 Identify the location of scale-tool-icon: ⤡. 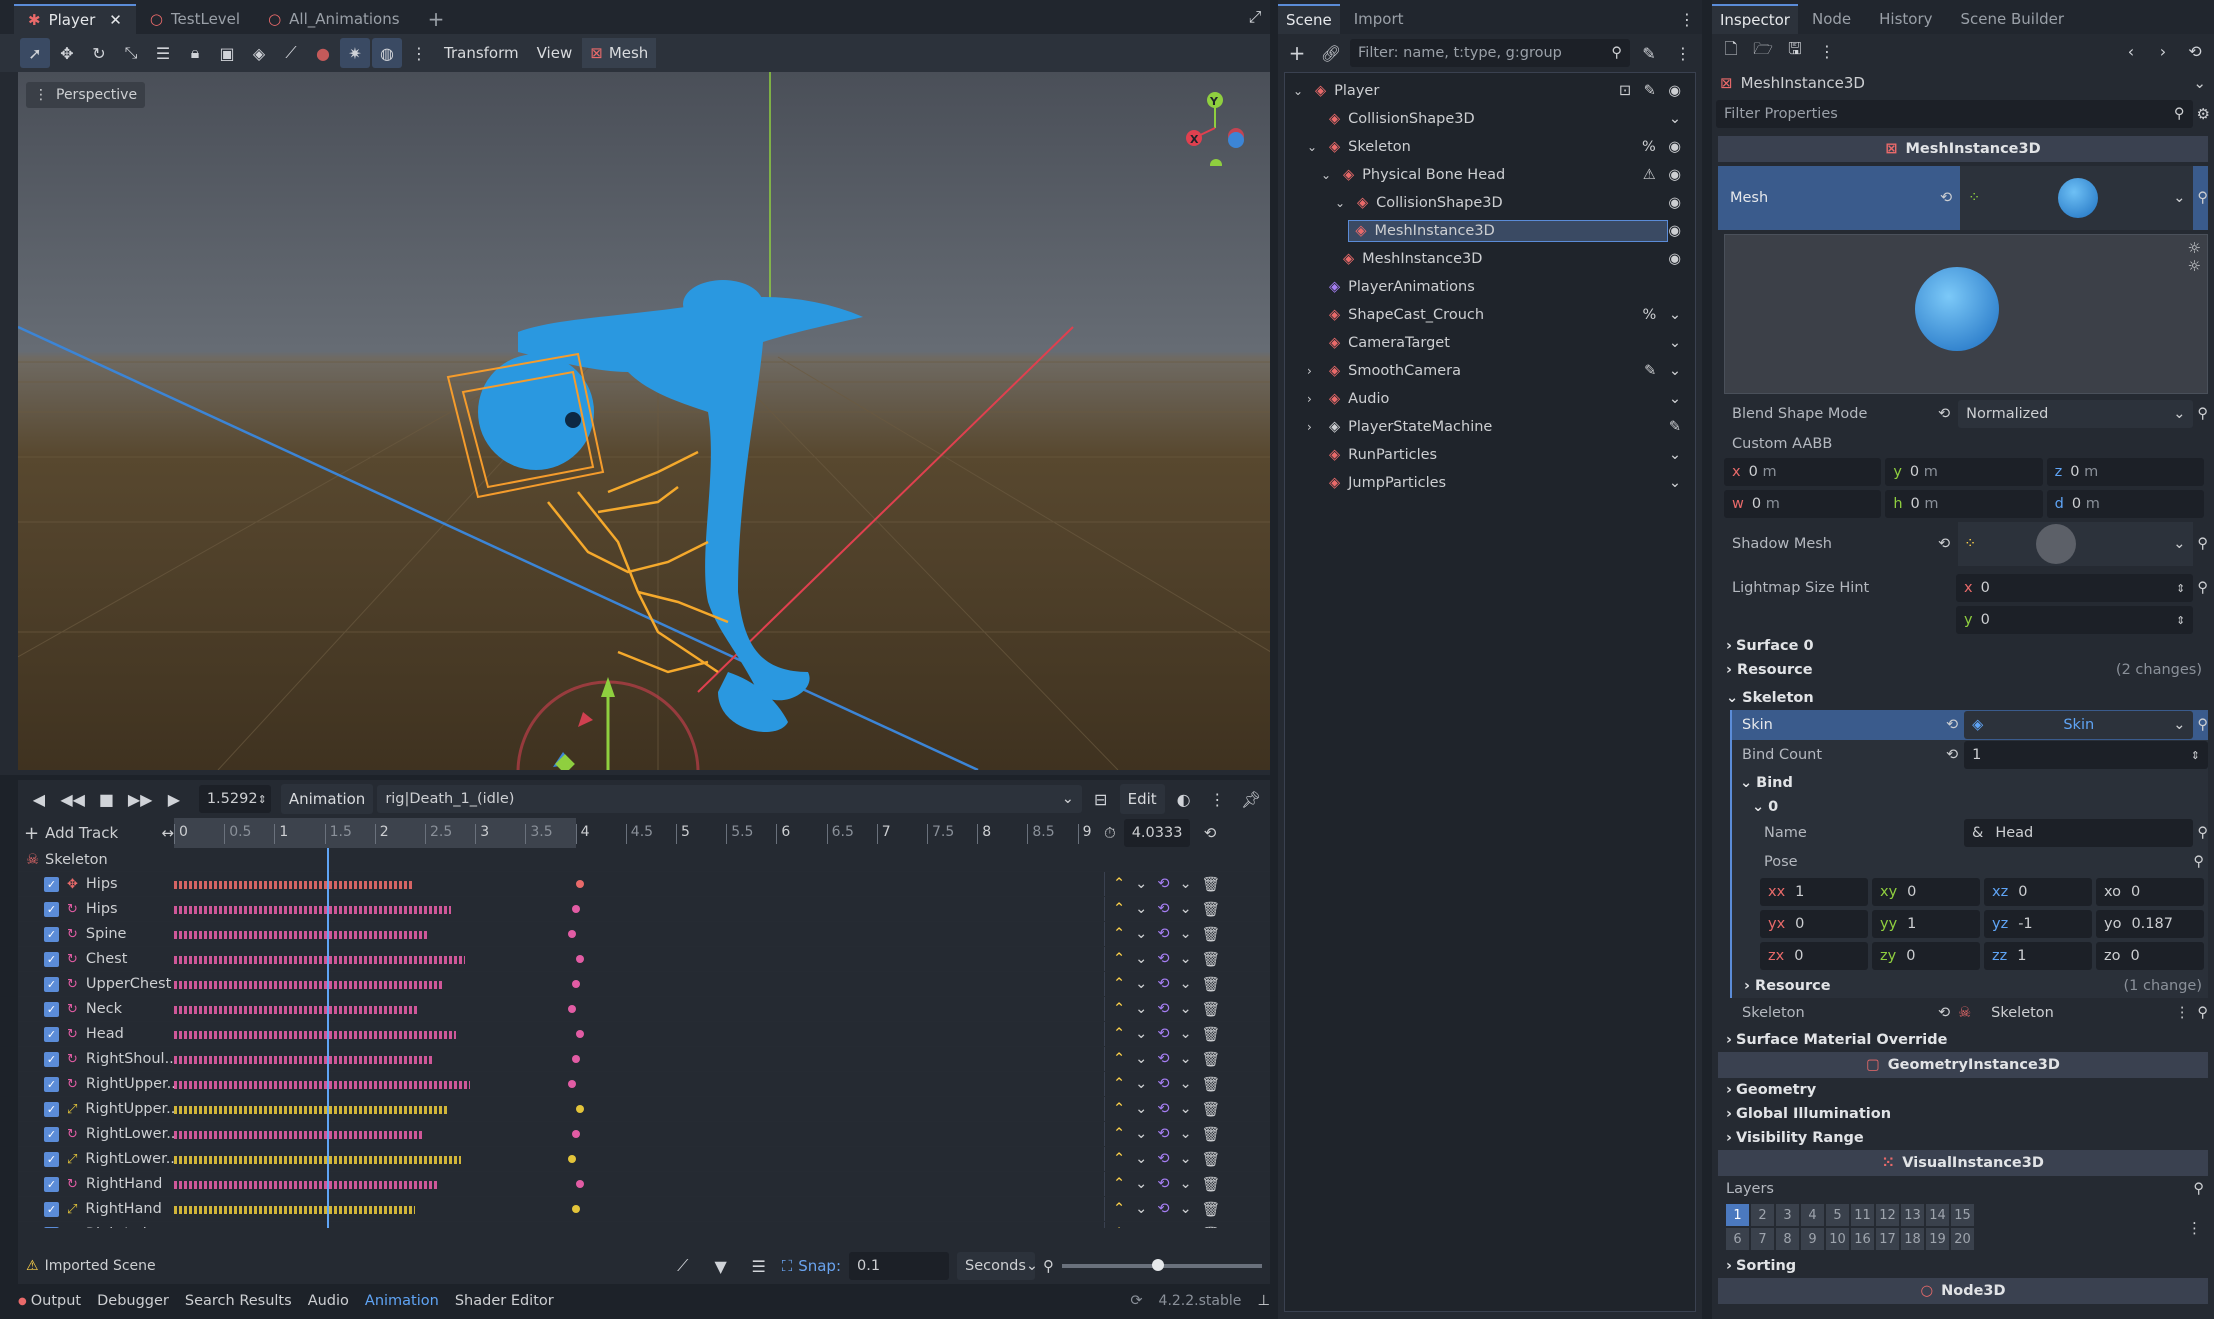
(131, 53).